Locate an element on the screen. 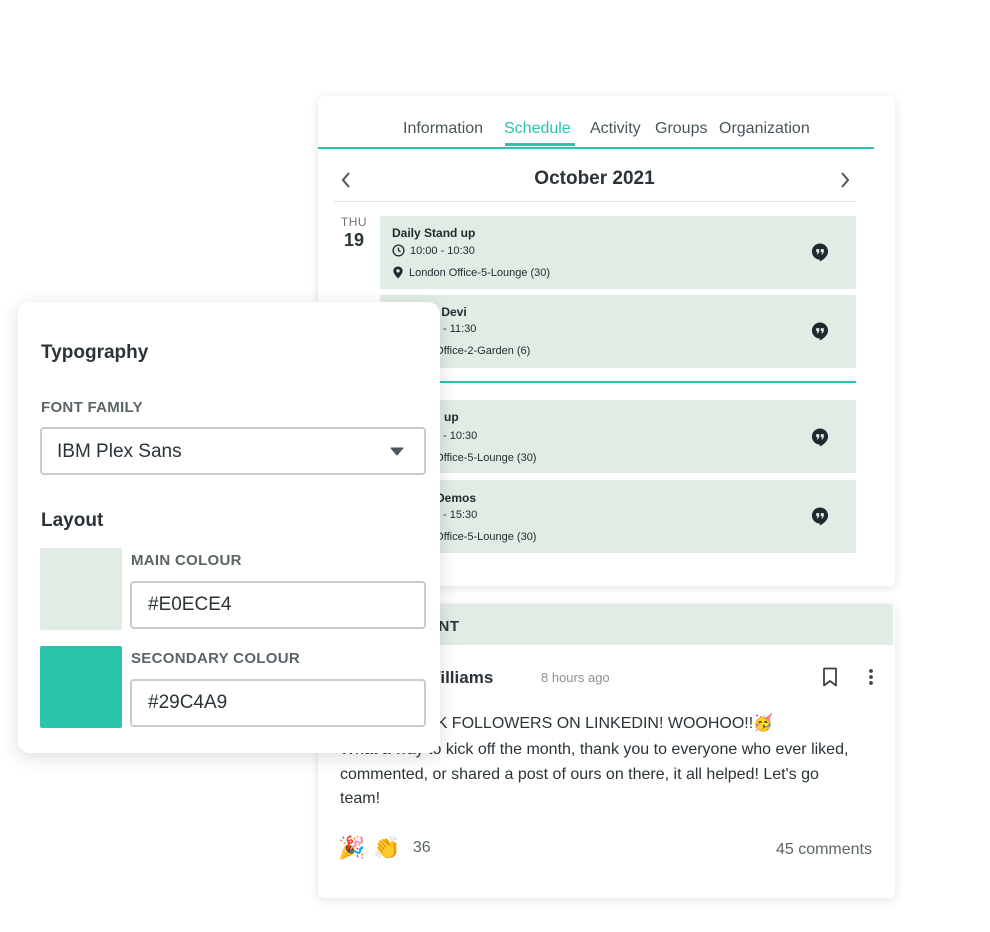  event-time: - 10:30 is located at coordinates (460, 436).